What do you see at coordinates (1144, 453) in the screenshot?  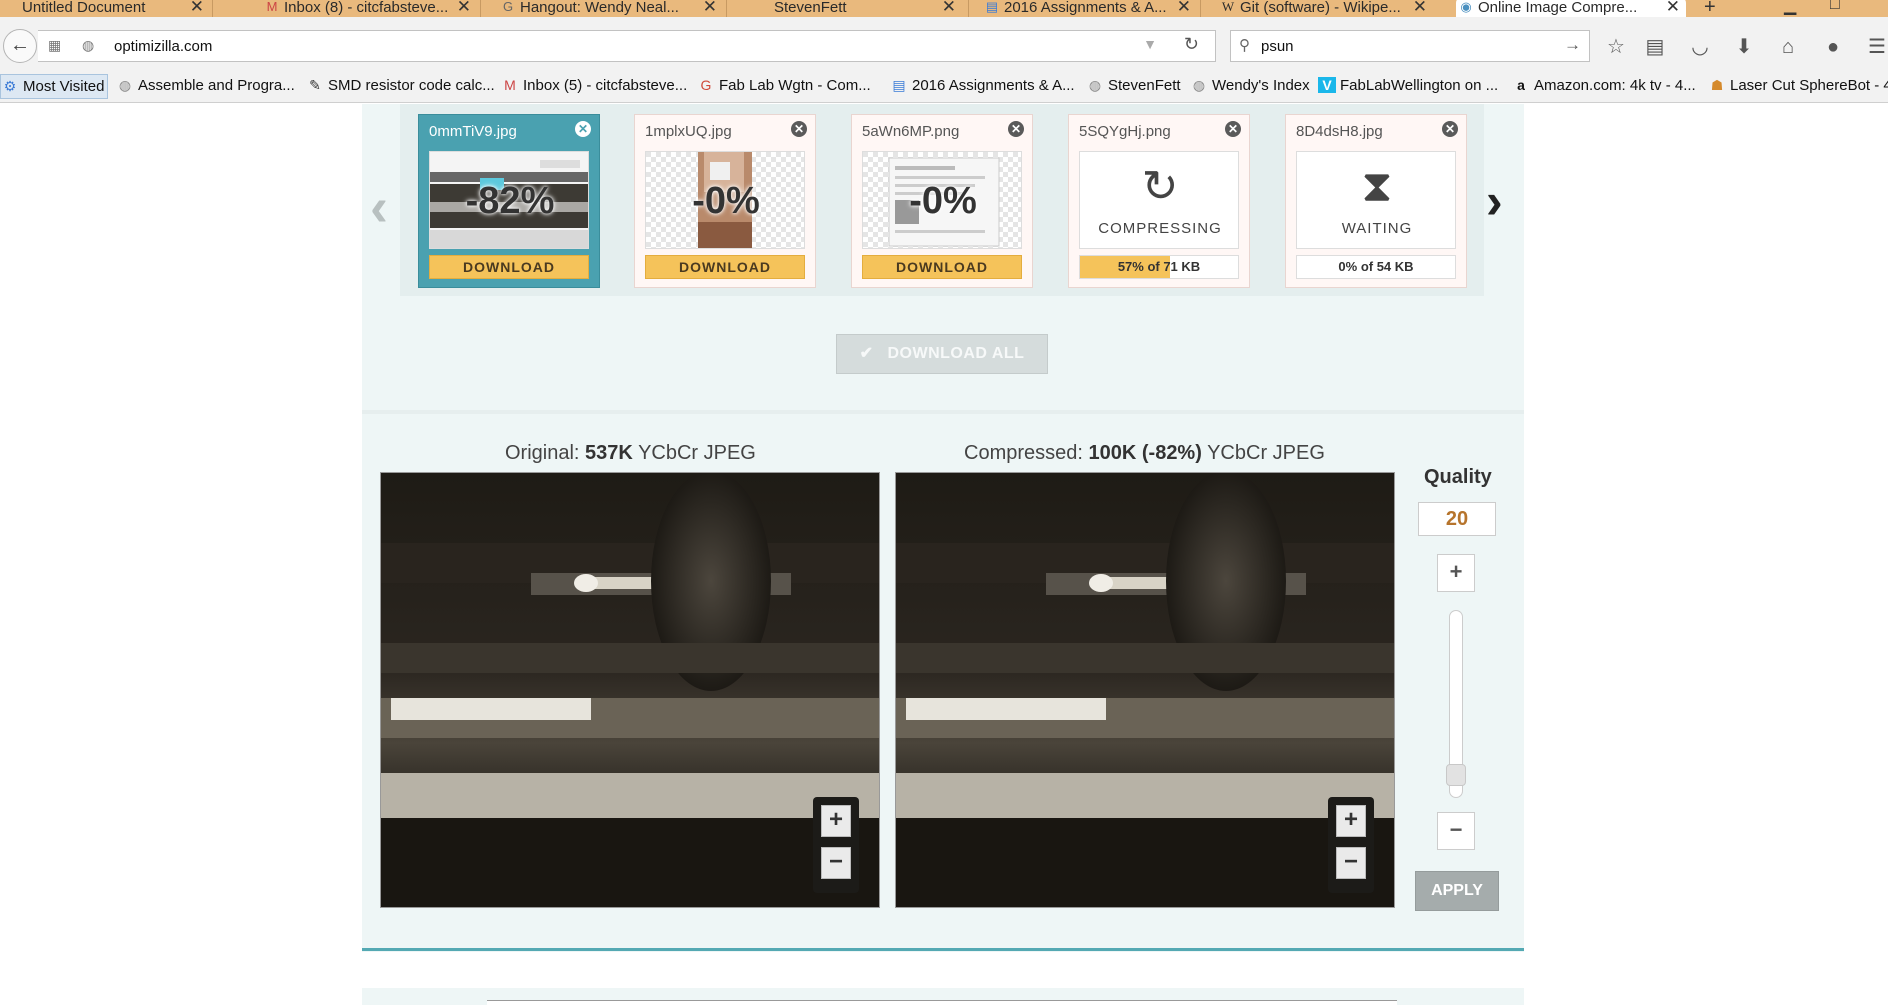 I see `compressed-caption: Compressed: 100K (-82%) YCbCr JPEG` at bounding box center [1144, 453].